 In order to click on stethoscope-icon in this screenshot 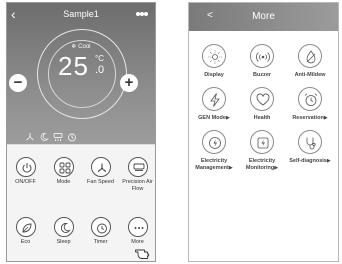, I will do `click(310, 142)`.